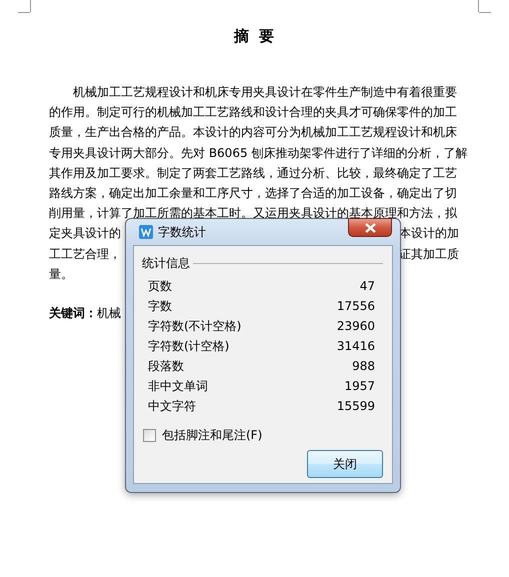  I want to click on stat-label: 中文字符, so click(172, 406).